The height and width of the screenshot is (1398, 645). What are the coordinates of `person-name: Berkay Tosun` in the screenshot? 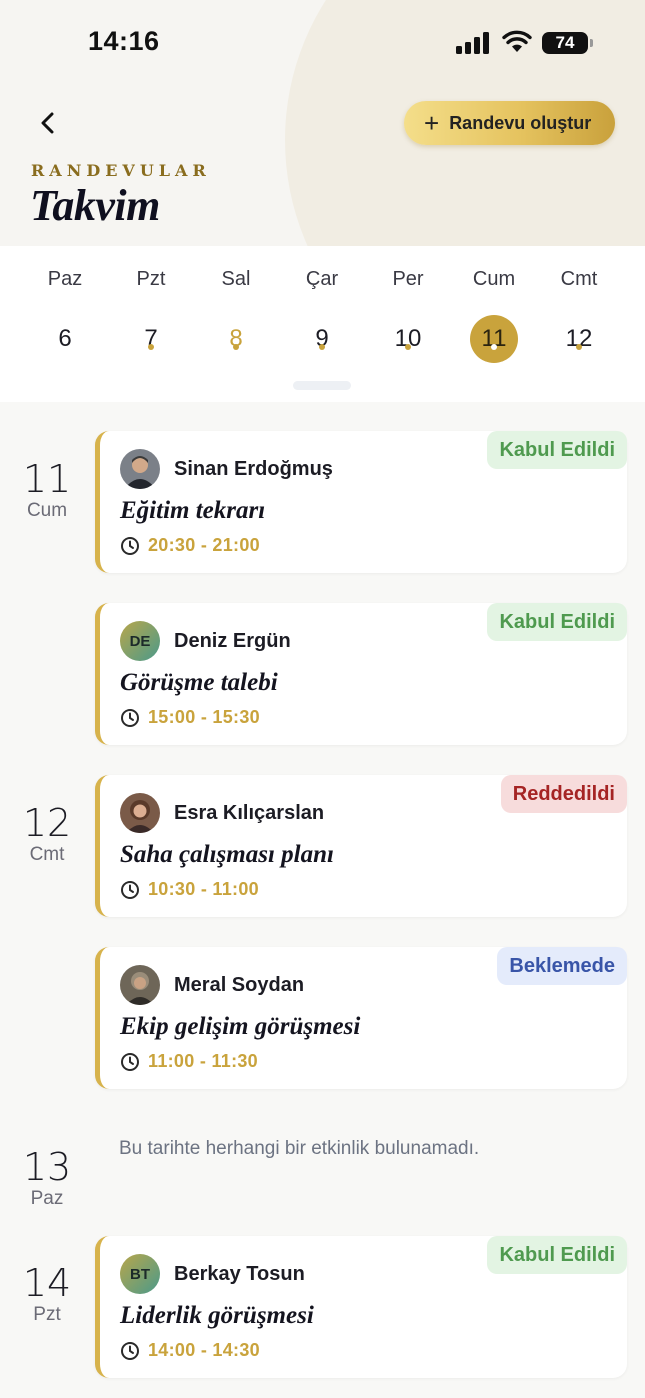 It's located at (239, 1274).